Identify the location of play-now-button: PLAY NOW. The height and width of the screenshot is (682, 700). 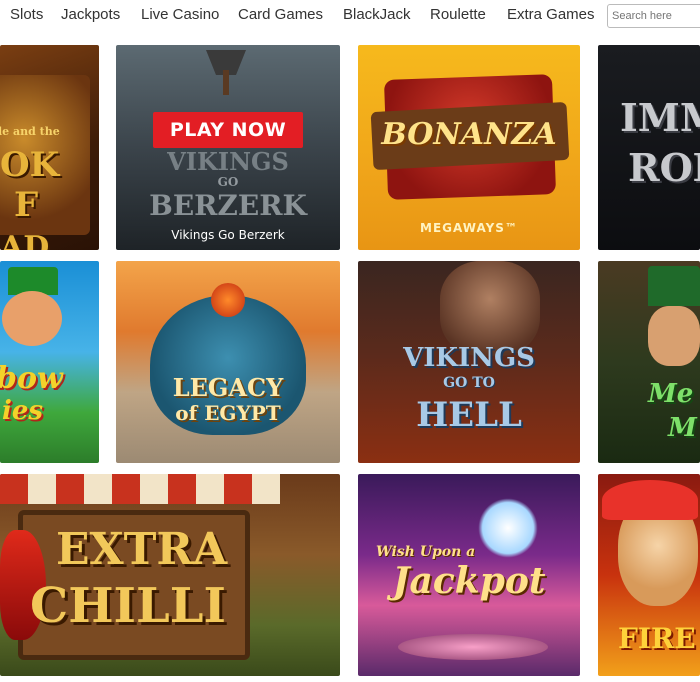
(228, 130).